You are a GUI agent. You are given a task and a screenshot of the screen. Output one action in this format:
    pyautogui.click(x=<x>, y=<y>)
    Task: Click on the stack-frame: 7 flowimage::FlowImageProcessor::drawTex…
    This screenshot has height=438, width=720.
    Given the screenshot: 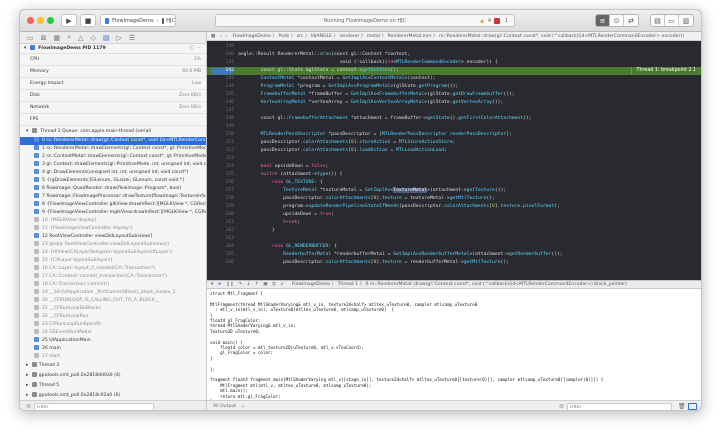 What is the action you would take?
    pyautogui.click(x=113, y=197)
    